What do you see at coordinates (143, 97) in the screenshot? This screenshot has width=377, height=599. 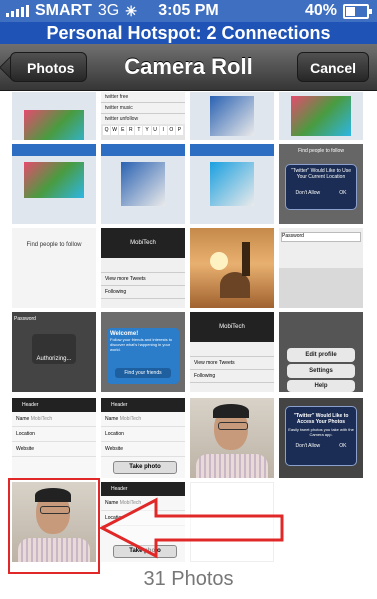 I see `list-item: twitter free` at bounding box center [143, 97].